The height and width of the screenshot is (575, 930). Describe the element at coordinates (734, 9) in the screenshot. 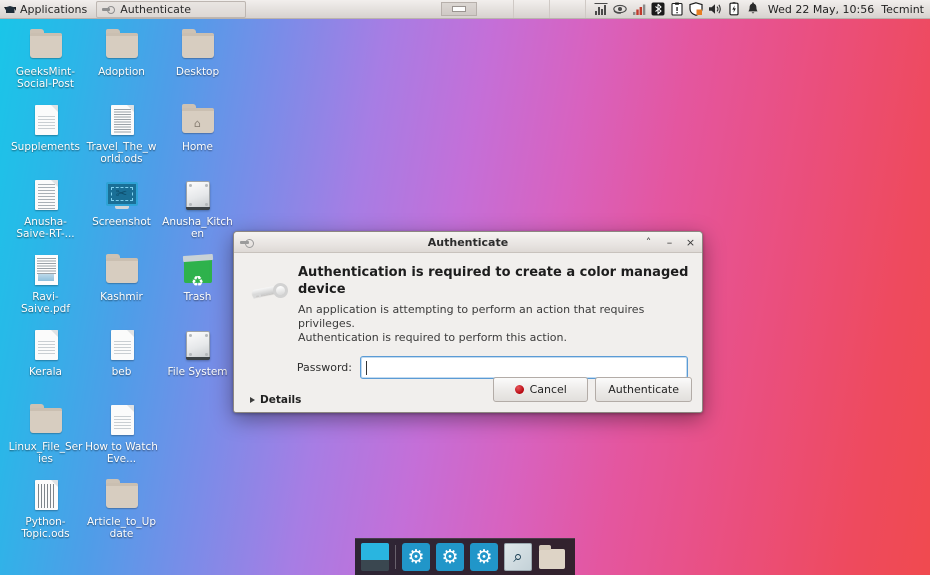

I see `battery-icon` at that location.